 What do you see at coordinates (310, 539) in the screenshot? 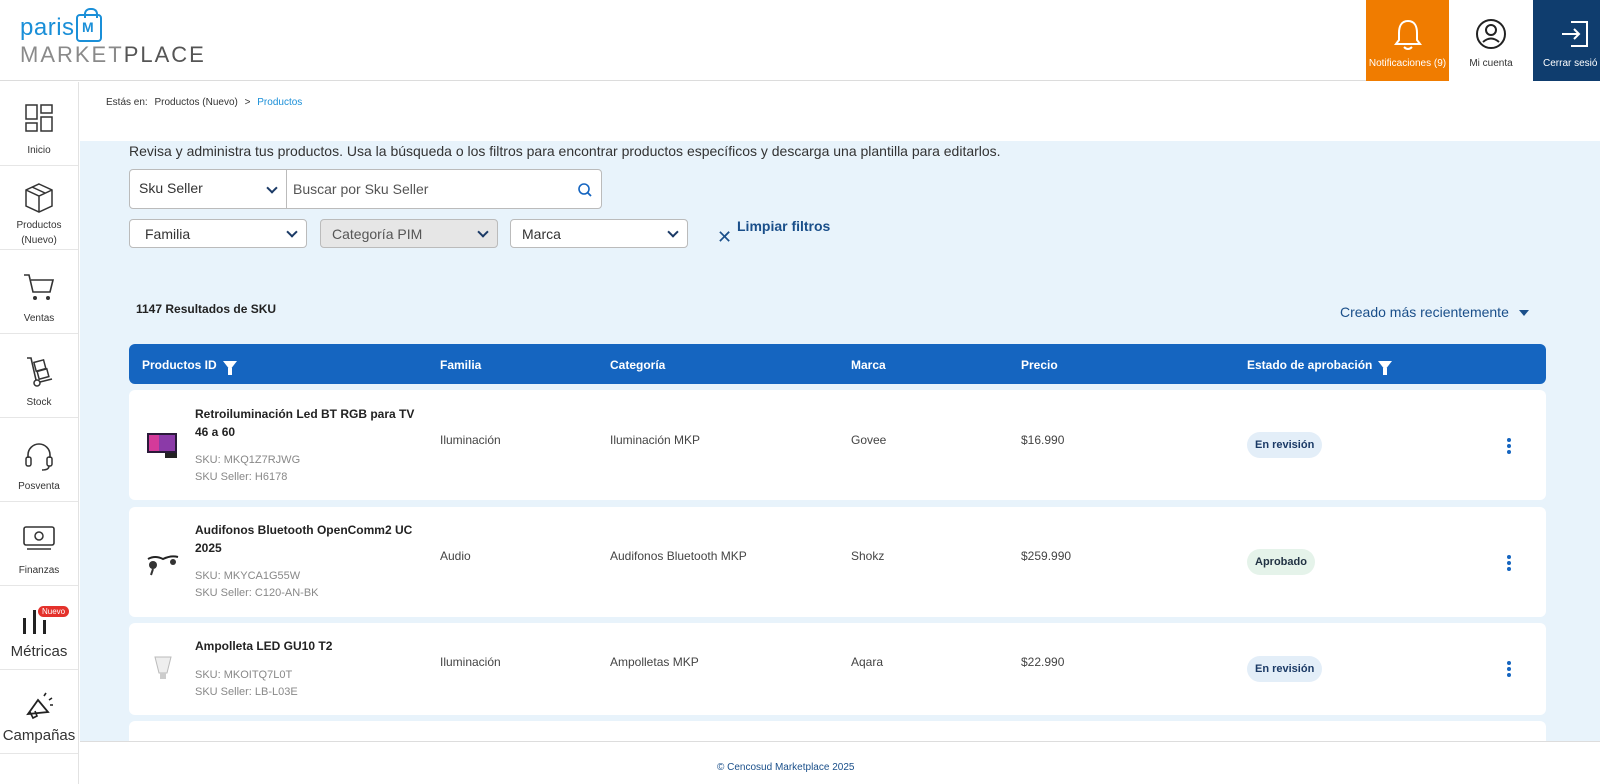
I see `product-name: Audifonos Bluetooth OpenComm2 UC 2025` at bounding box center [310, 539].